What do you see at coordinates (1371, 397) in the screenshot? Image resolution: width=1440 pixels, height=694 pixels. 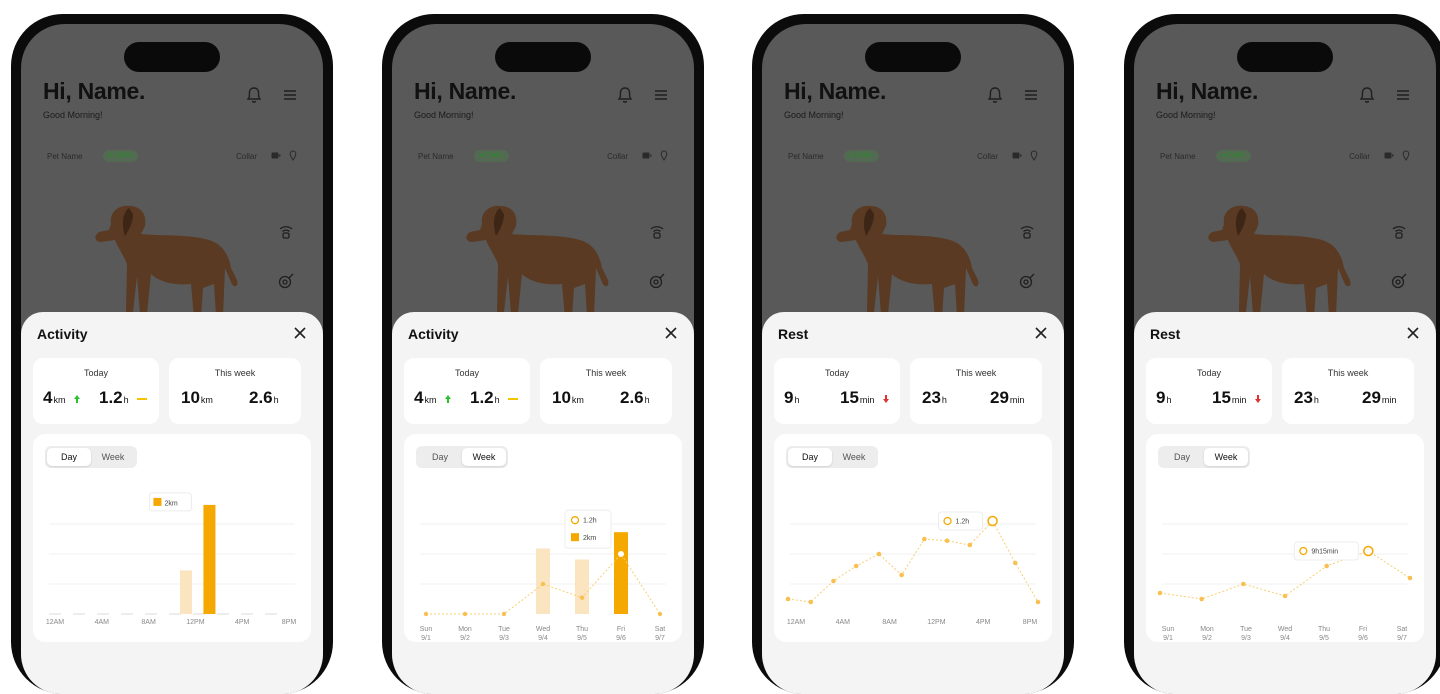 I see `week-b-value: 29` at bounding box center [1371, 397].